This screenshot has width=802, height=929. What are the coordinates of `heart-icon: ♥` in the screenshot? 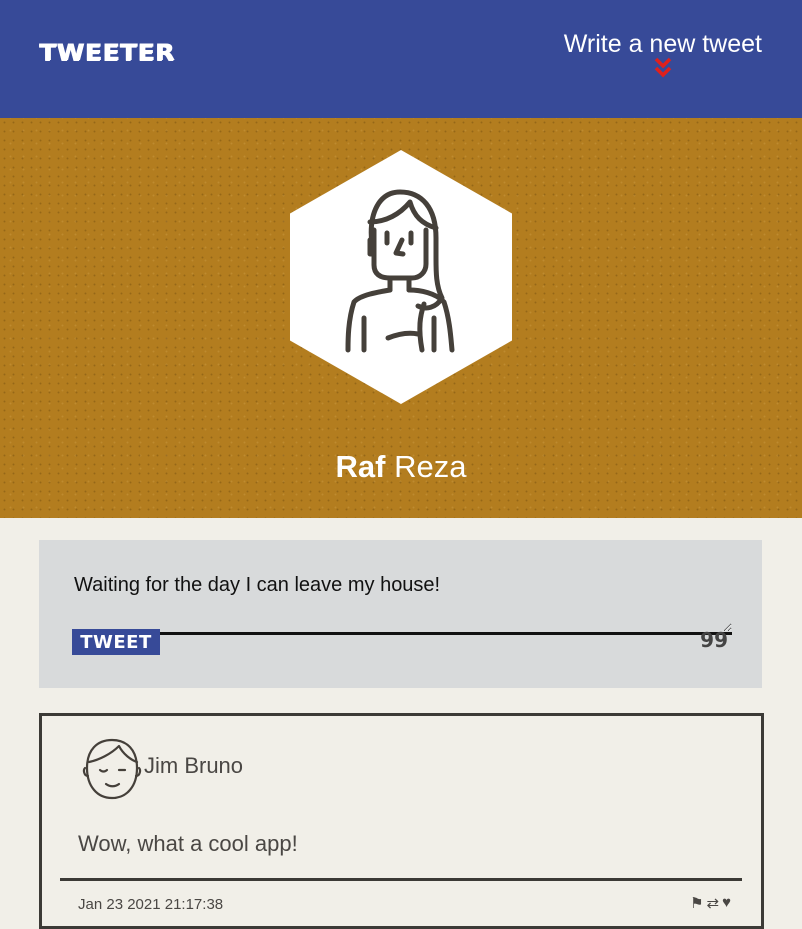 It's located at (726, 903).